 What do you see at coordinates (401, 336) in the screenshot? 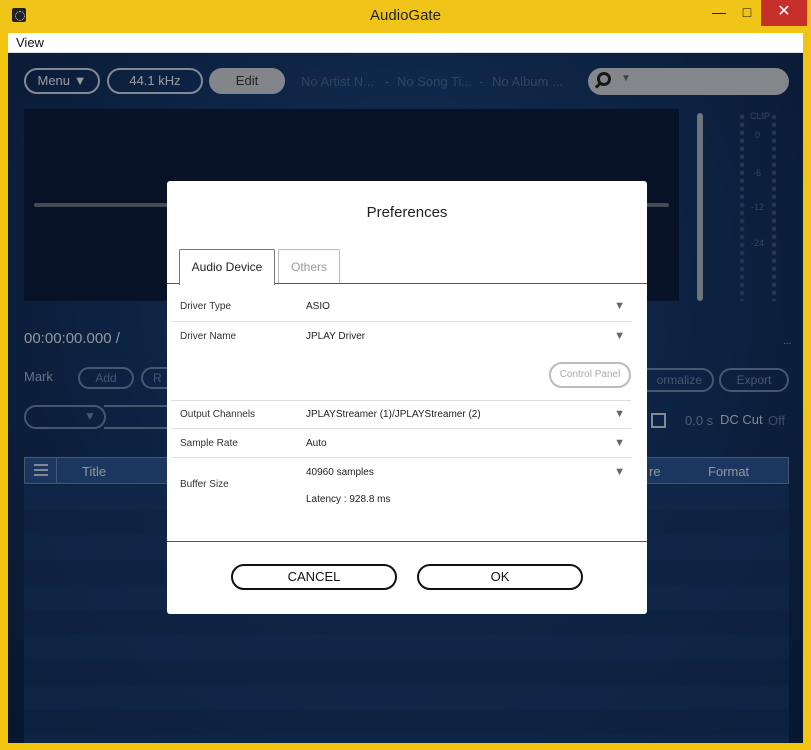
I see `driver-name-row: Driver Name JPLAY Driver ▼` at bounding box center [401, 336].